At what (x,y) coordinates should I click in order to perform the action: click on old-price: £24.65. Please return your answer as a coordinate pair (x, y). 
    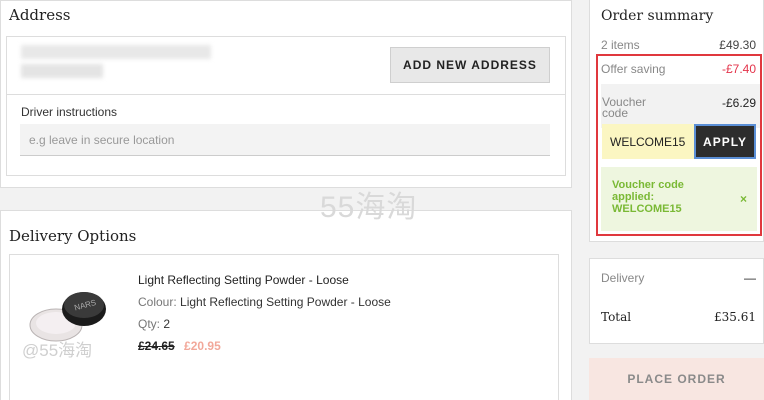
    Looking at the image, I should click on (156, 346).